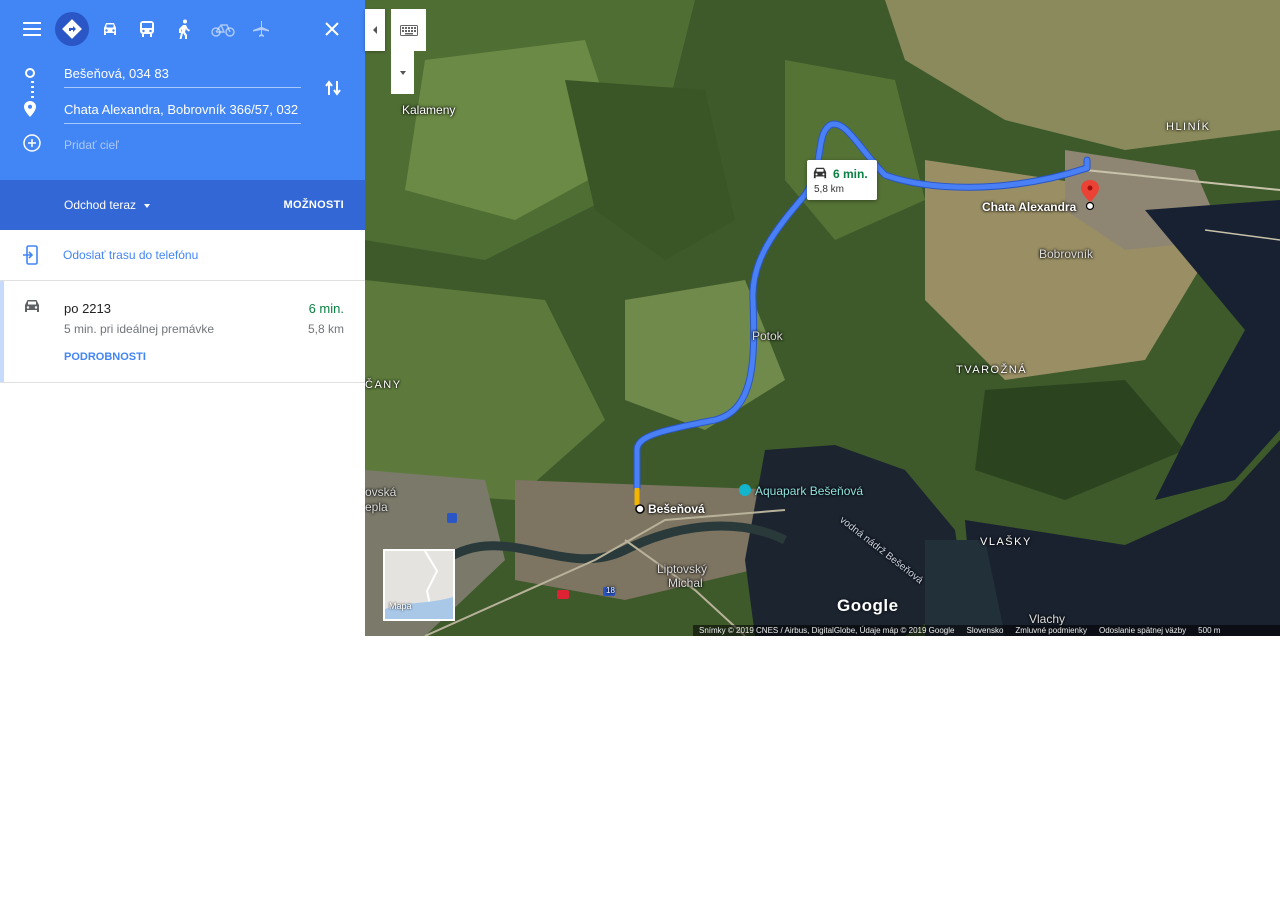 The height and width of the screenshot is (900, 1280). What do you see at coordinates (325, 329) in the screenshot?
I see `route-distance: 5,8 km` at bounding box center [325, 329].